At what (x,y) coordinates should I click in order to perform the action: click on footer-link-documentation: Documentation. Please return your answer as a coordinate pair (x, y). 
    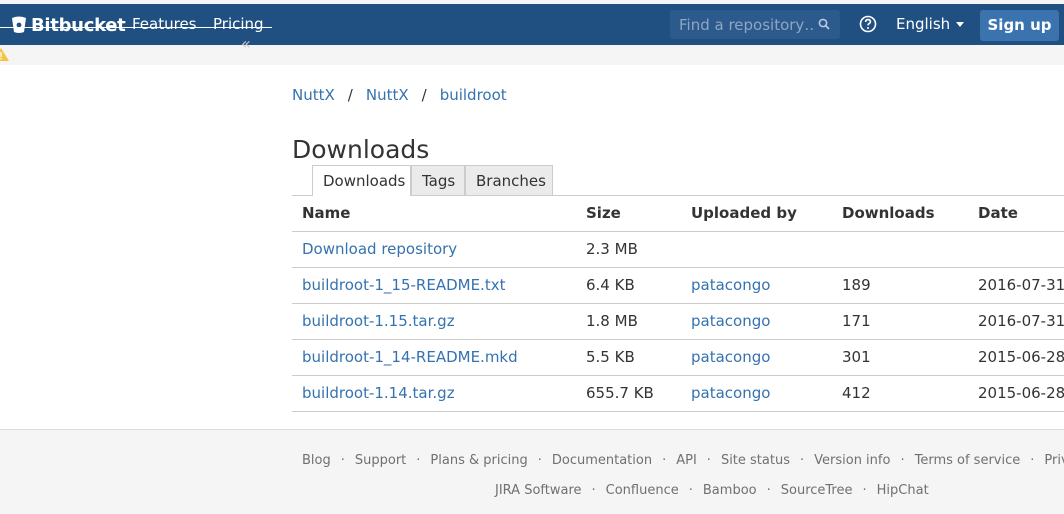
    Looking at the image, I should click on (602, 460).